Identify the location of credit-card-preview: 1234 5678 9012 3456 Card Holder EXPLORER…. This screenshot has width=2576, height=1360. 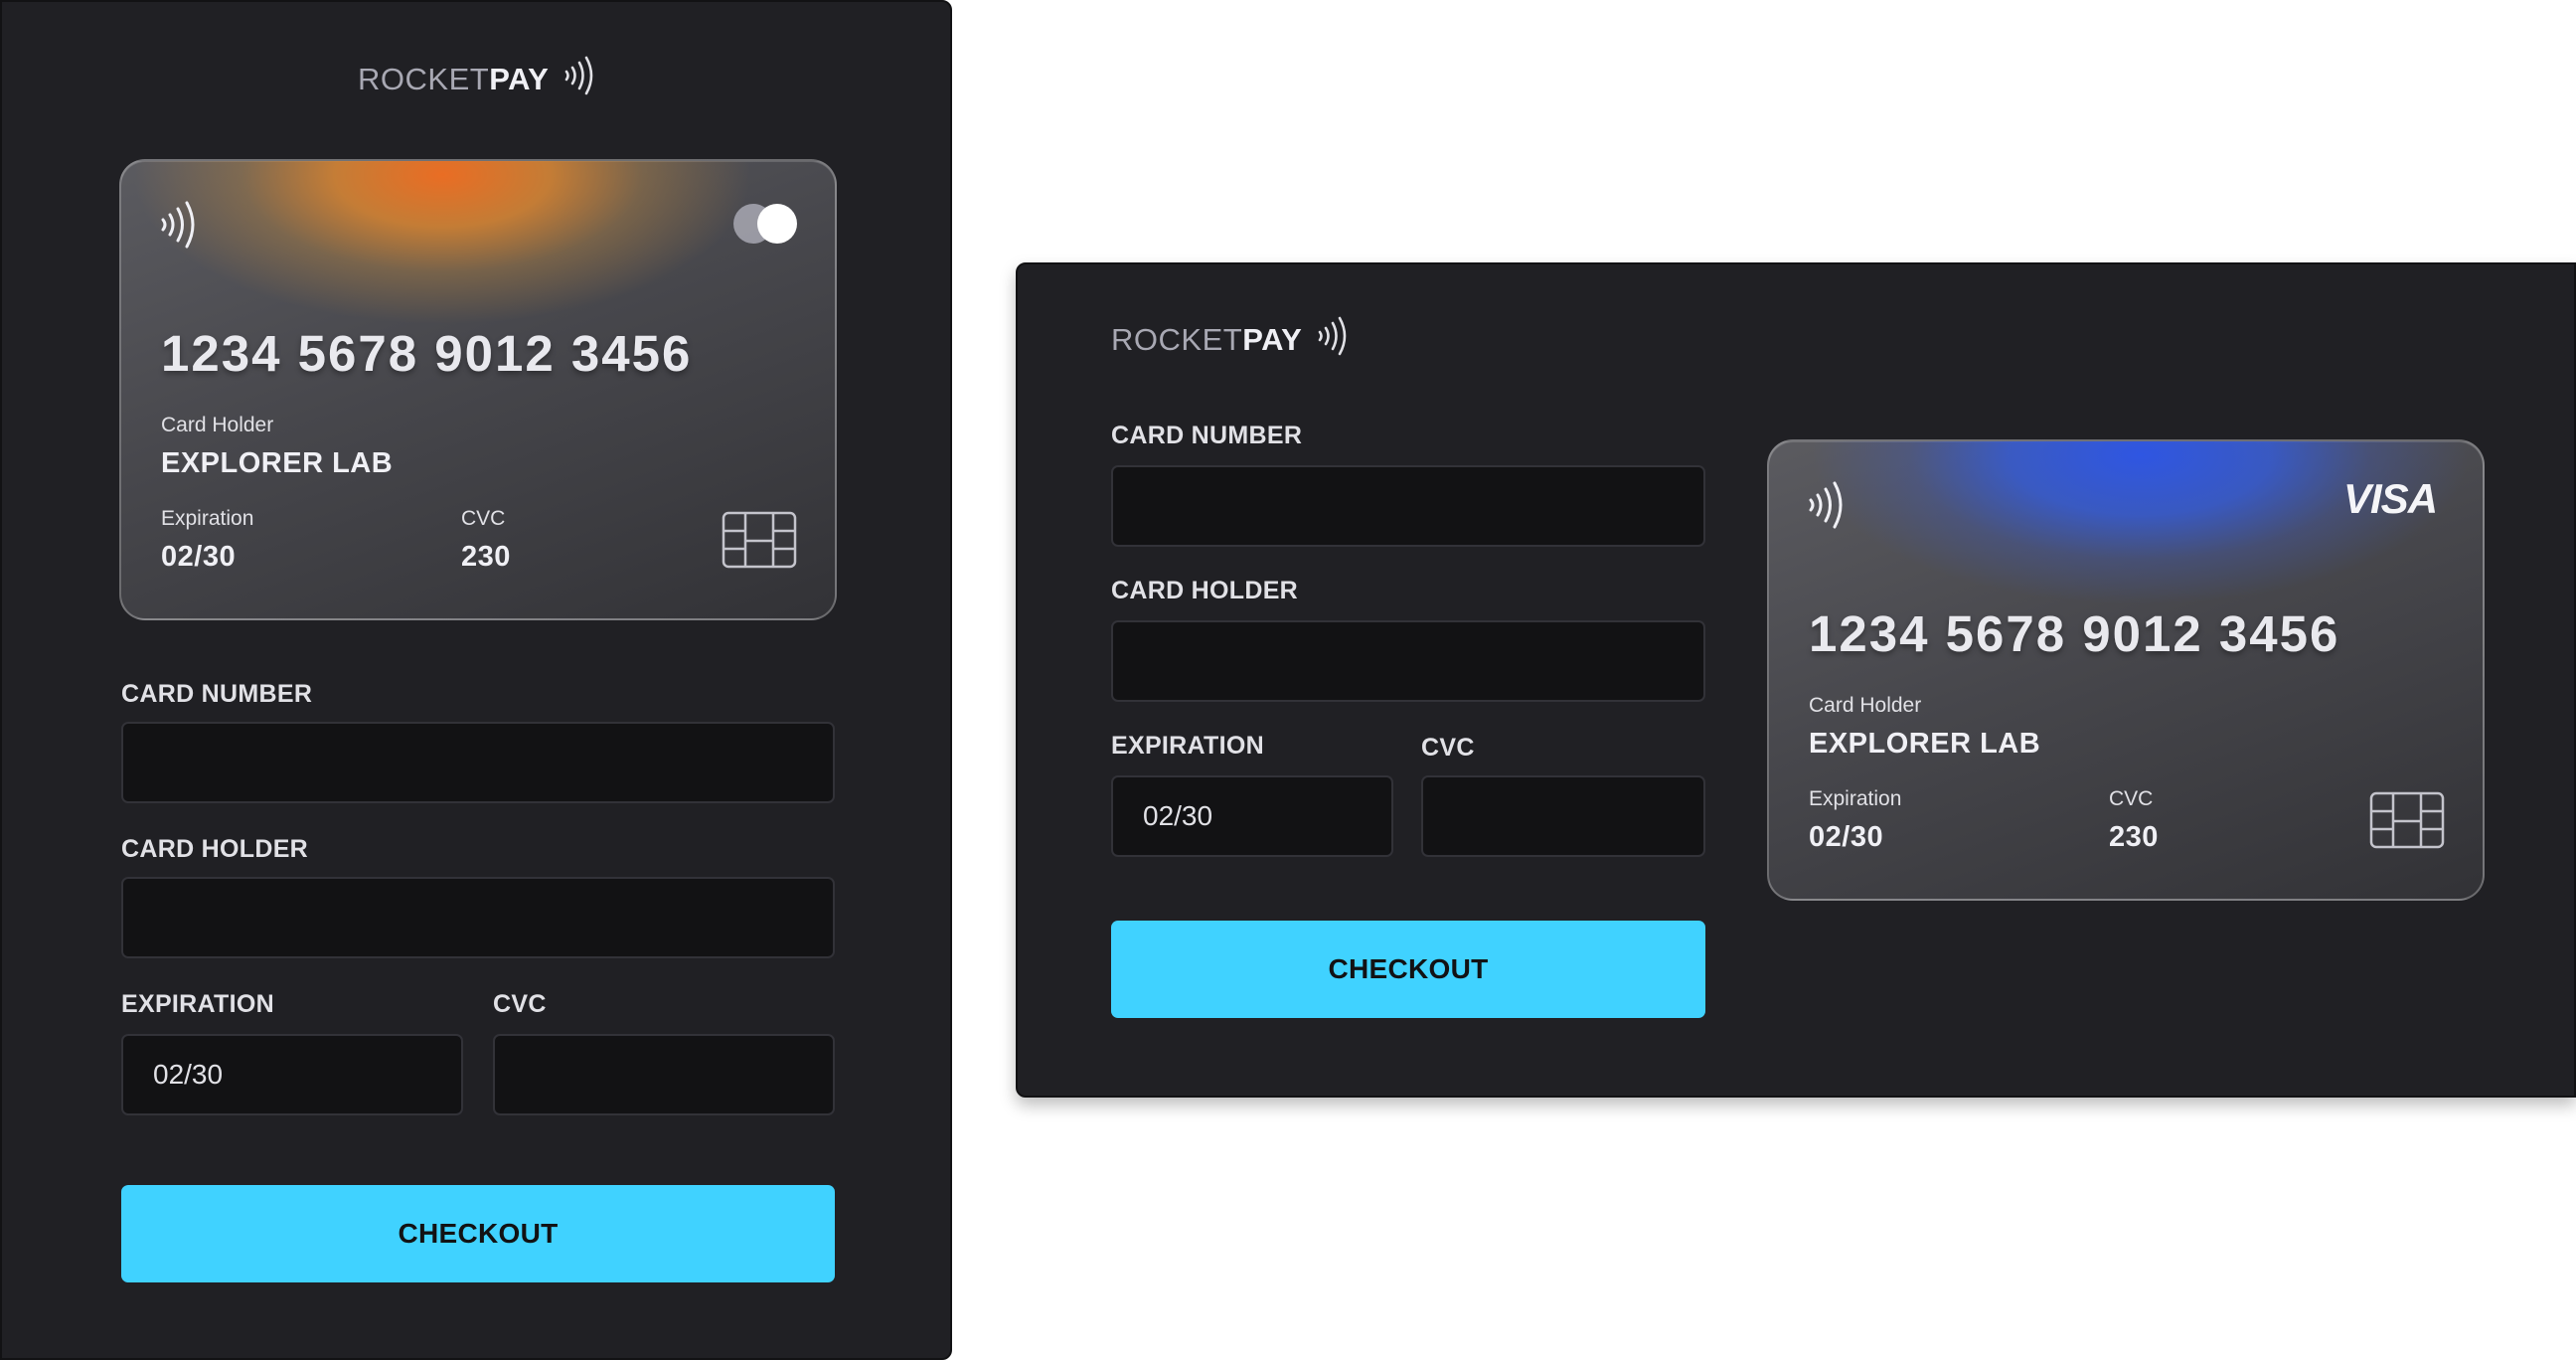
(478, 389).